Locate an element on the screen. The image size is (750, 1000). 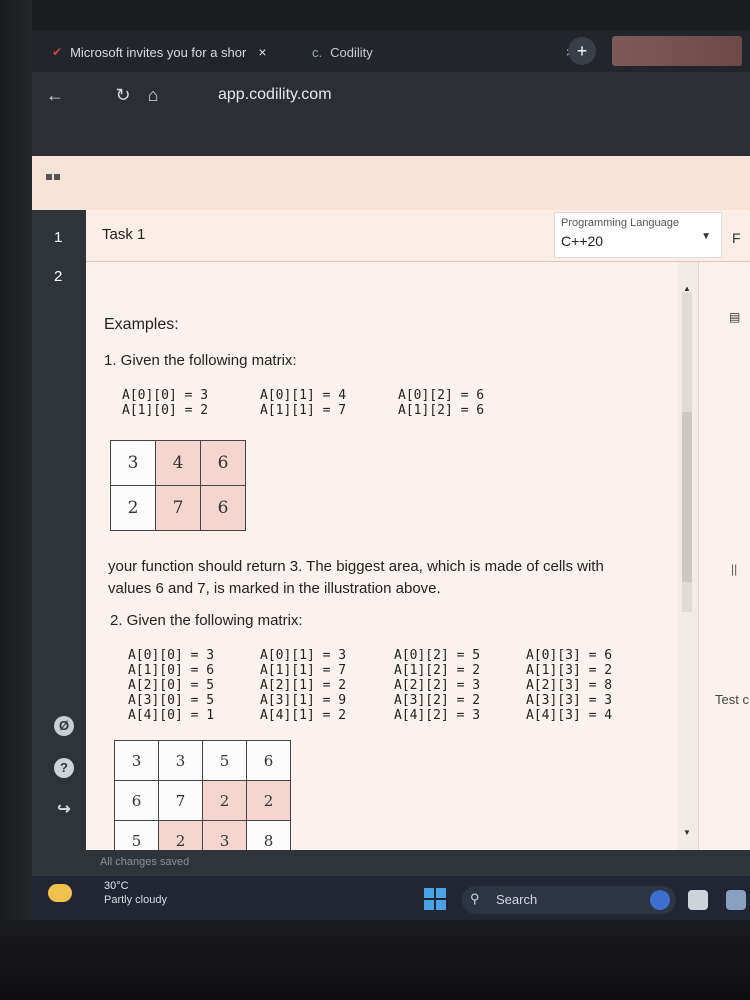
example-2-matrix: 3 3 5 6 6 7 2 2 5 2 3 8 is located at coordinates (202, 795).